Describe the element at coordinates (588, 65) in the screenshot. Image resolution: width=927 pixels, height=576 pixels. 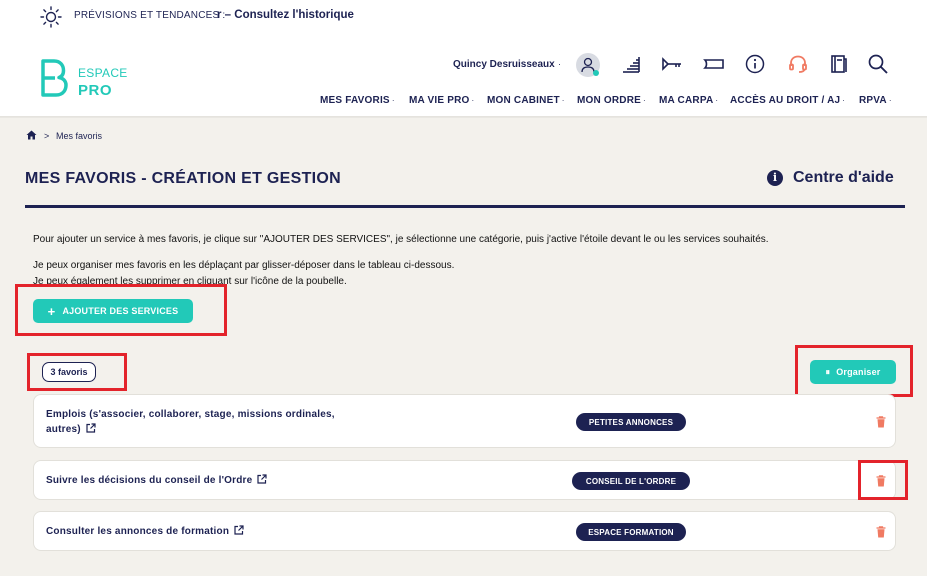
I see `user-avatar-icon` at that location.